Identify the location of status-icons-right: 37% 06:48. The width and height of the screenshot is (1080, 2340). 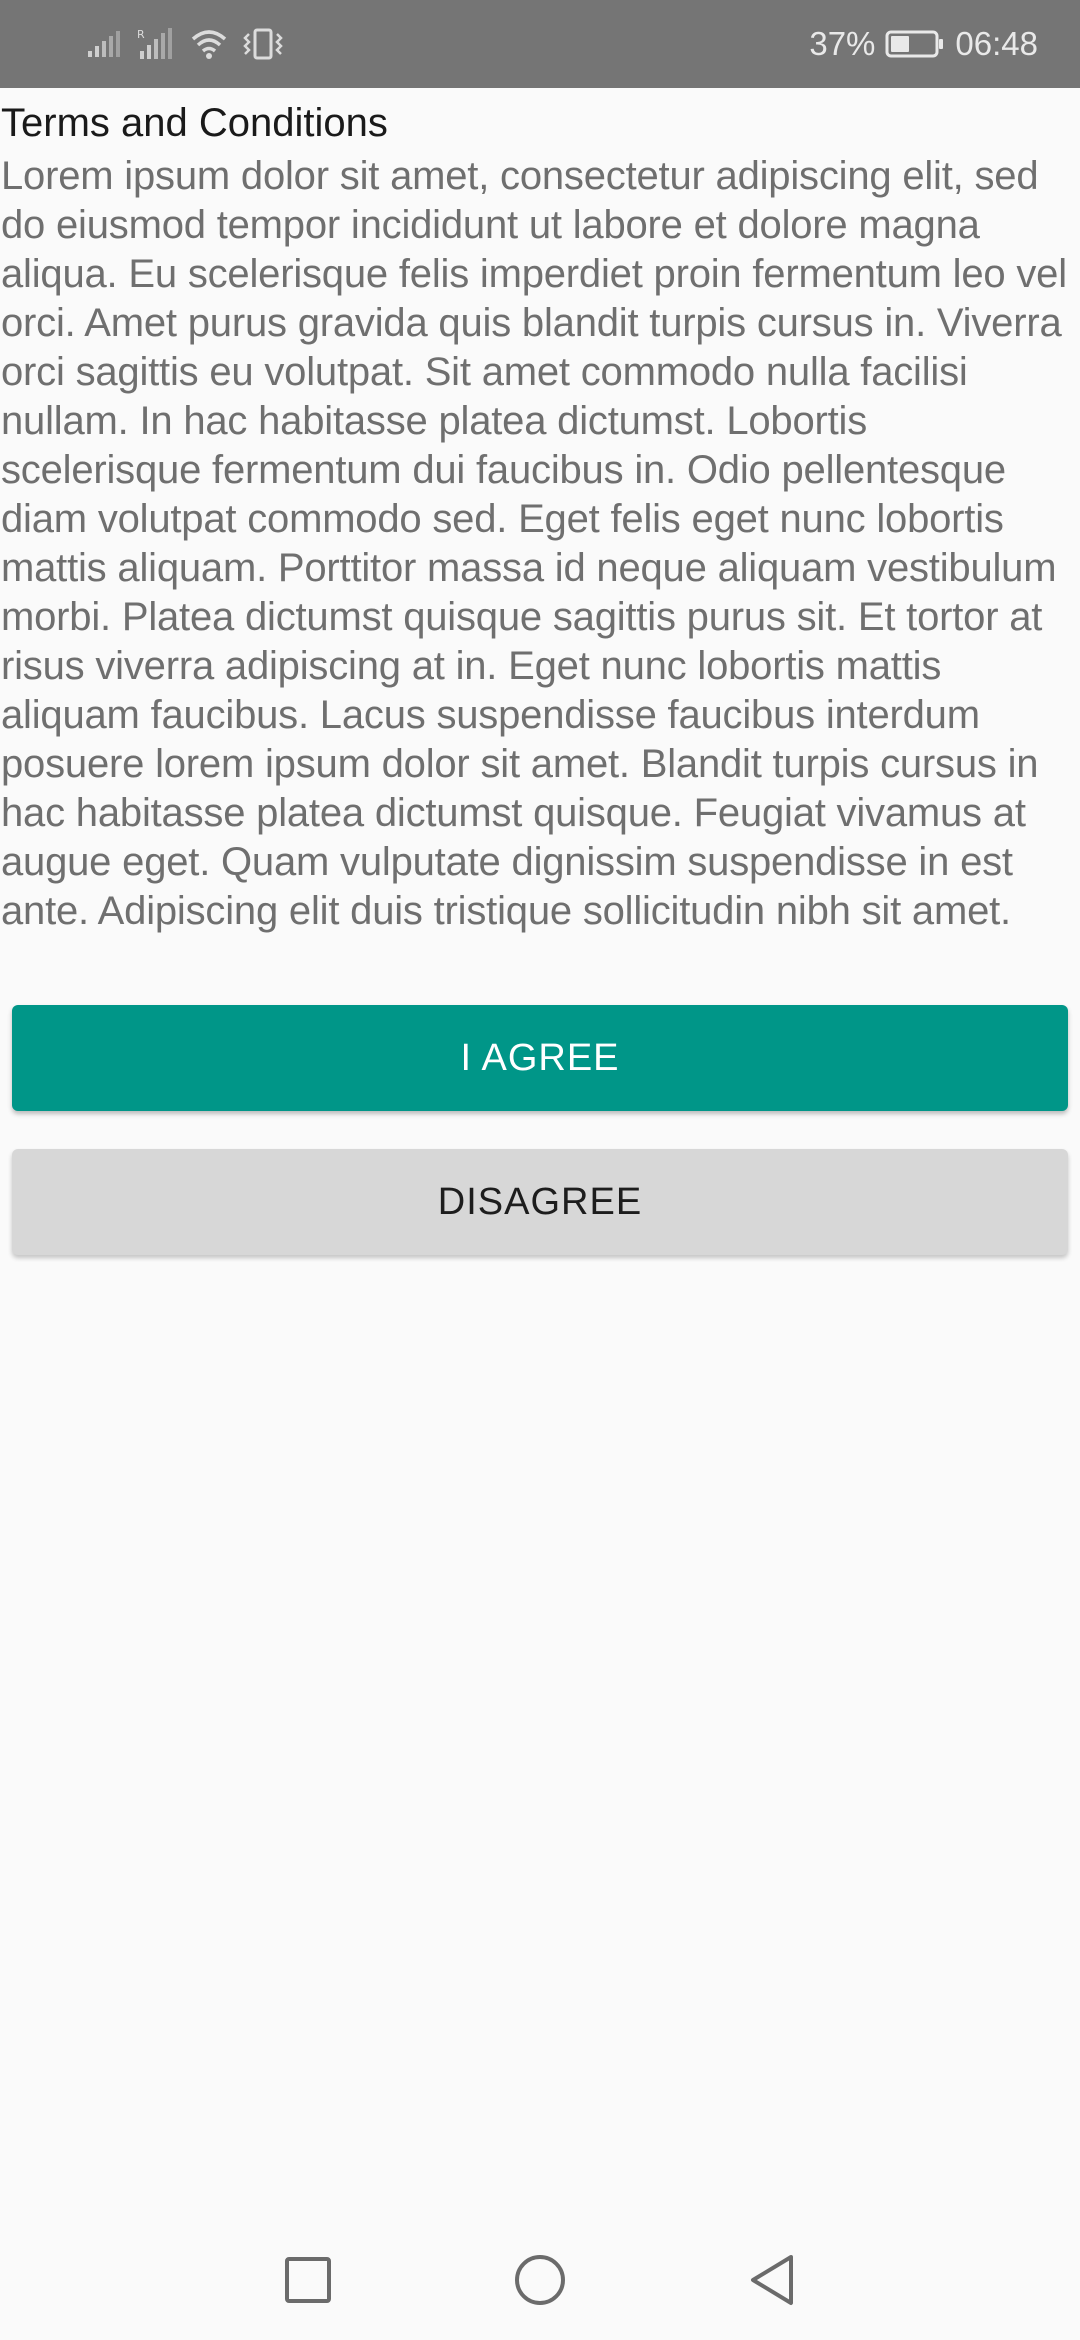
(923, 44).